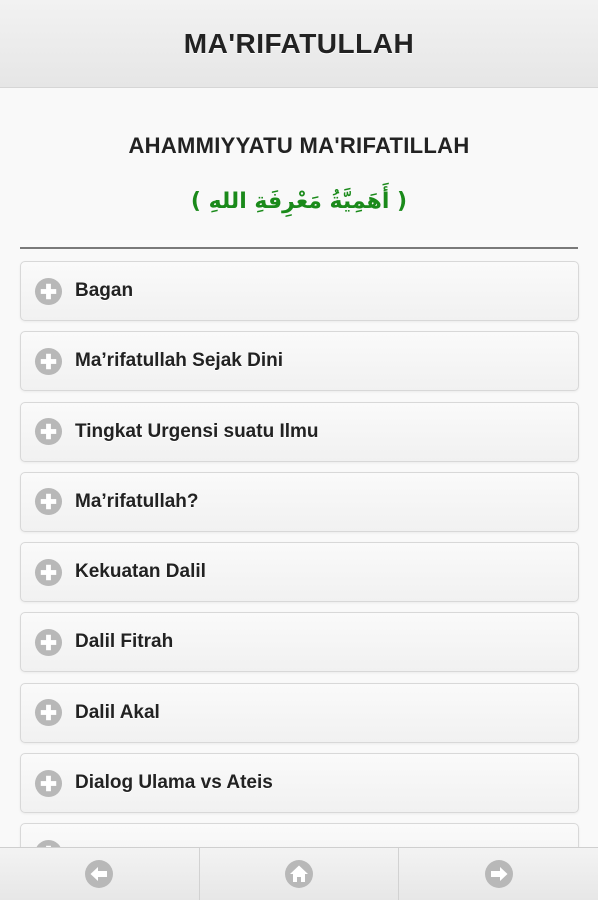 The width and height of the screenshot is (598, 900). What do you see at coordinates (137, 501) in the screenshot?
I see `list-item-label: Ma’rifatullah?` at bounding box center [137, 501].